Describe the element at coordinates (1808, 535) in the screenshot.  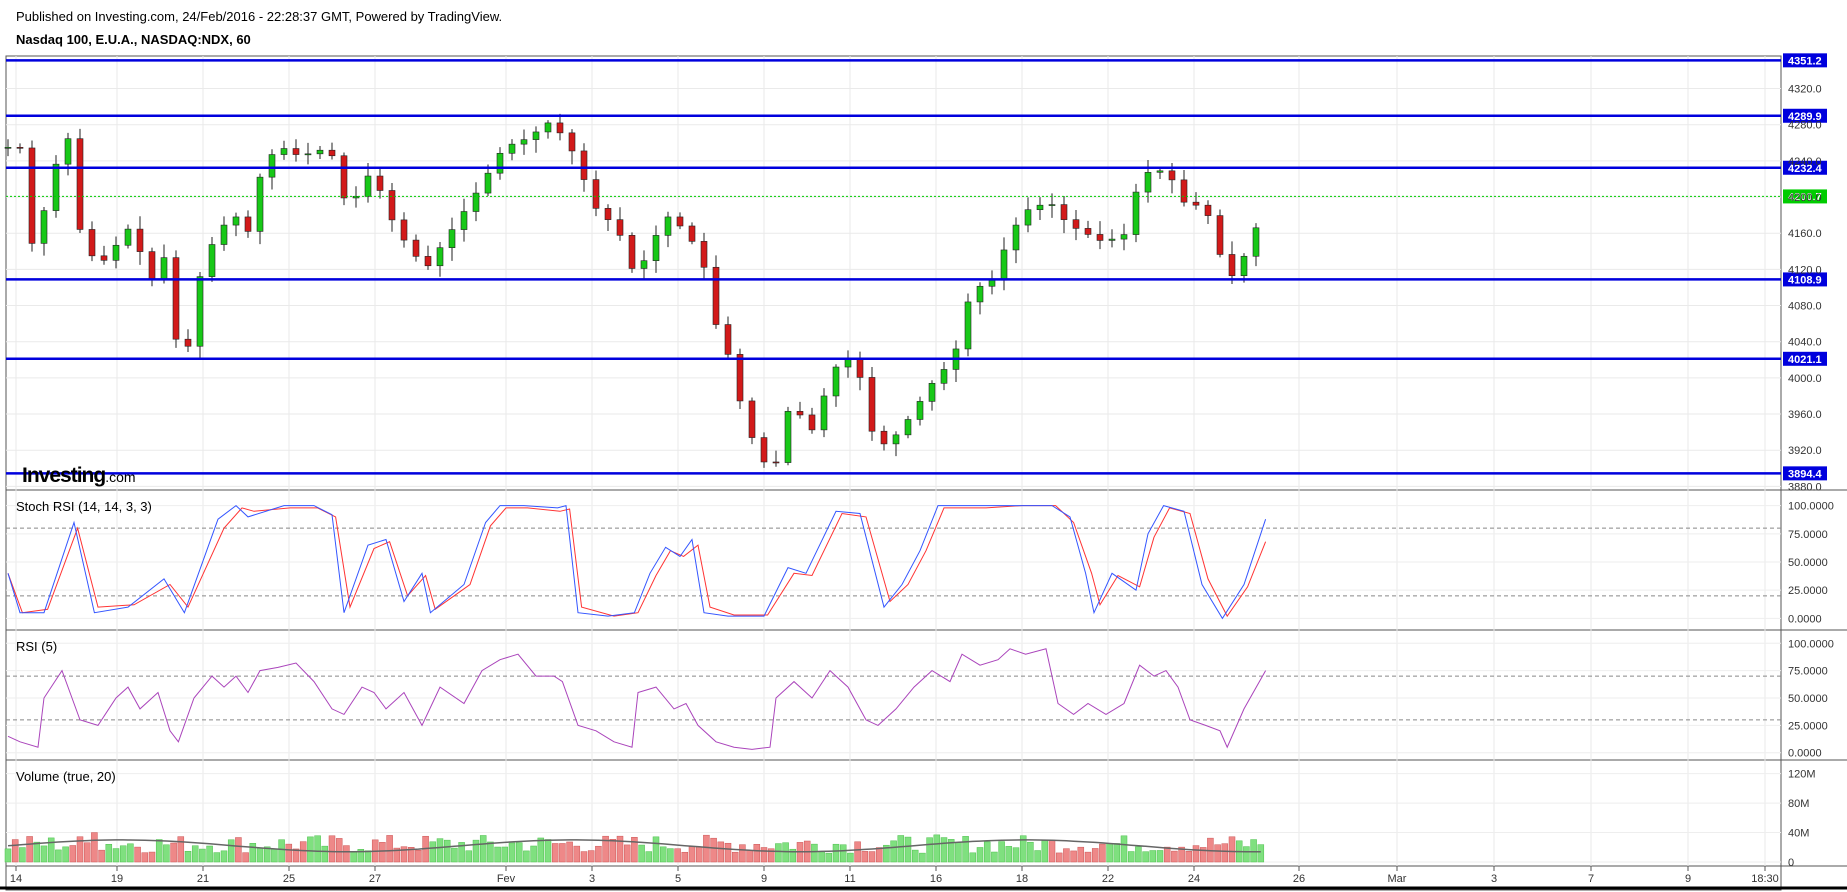
I see `panel-tick-label: 75.0000` at that location.